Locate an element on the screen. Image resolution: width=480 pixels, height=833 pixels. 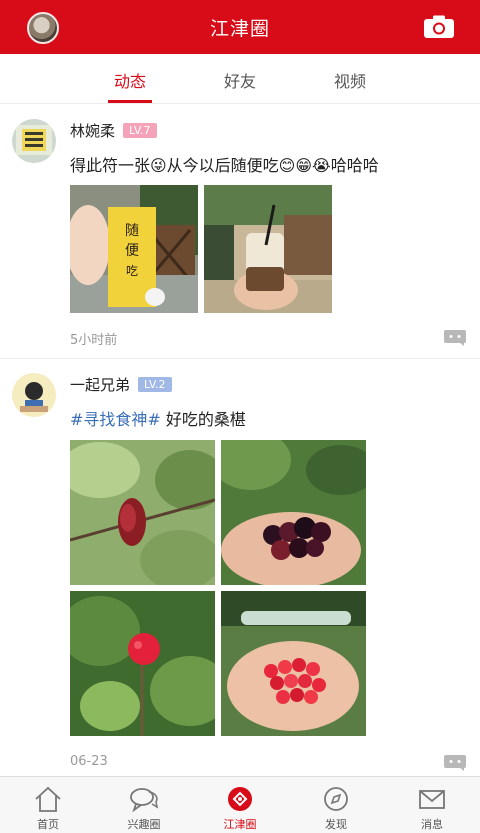
nav-messages: 消息 is located at coordinates (432, 805).